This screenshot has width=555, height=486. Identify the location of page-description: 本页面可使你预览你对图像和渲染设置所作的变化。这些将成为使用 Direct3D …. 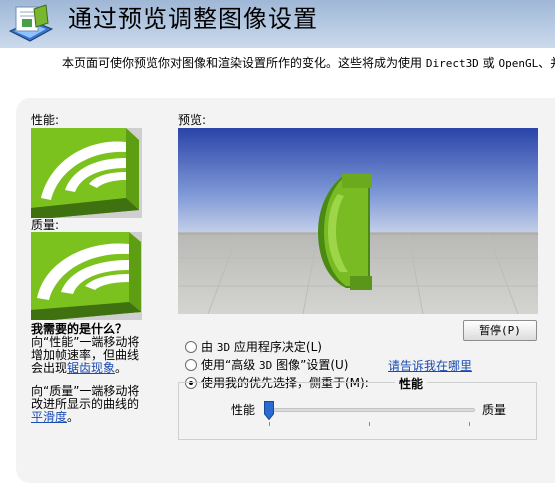
(308, 63).